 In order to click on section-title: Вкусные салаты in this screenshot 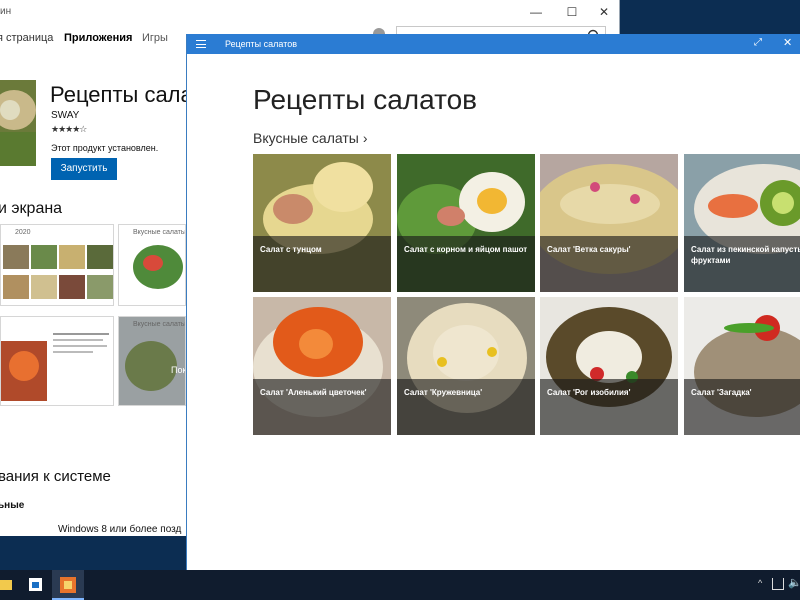, I will do `click(306, 138)`.